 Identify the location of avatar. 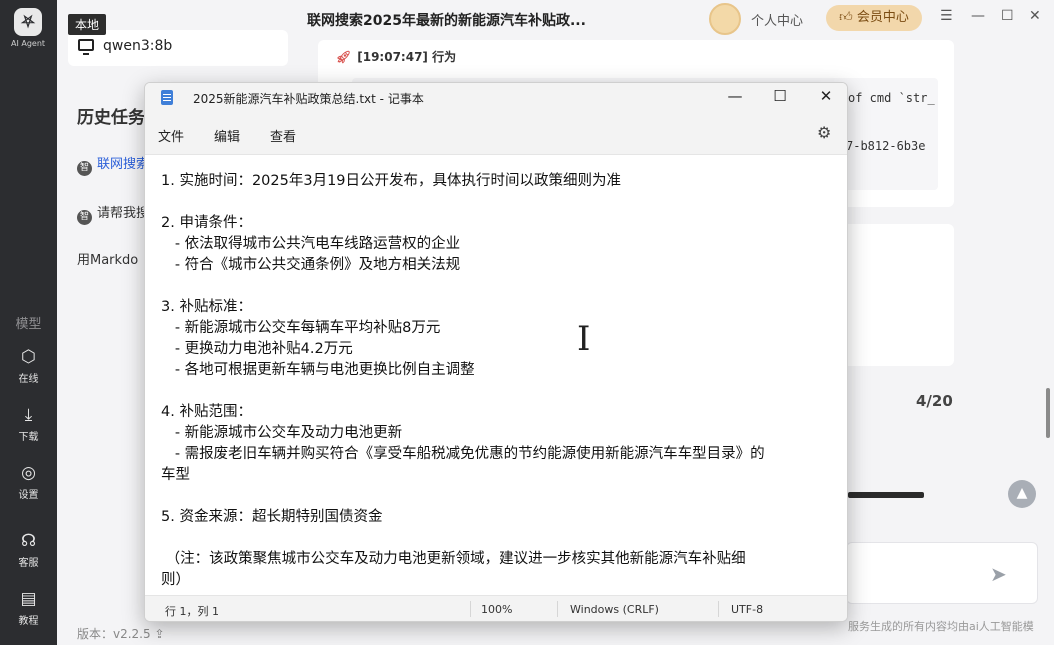
(725, 19).